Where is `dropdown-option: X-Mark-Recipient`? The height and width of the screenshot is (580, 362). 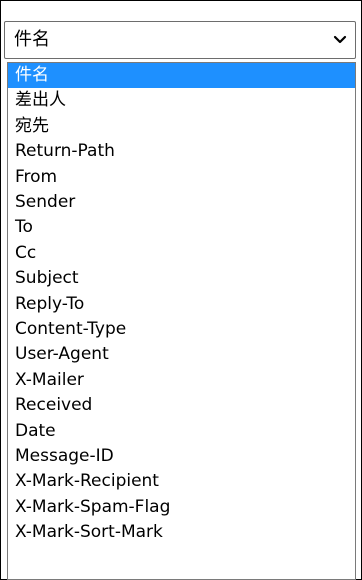 dropdown-option: X-Mark-Recipient is located at coordinates (181, 481).